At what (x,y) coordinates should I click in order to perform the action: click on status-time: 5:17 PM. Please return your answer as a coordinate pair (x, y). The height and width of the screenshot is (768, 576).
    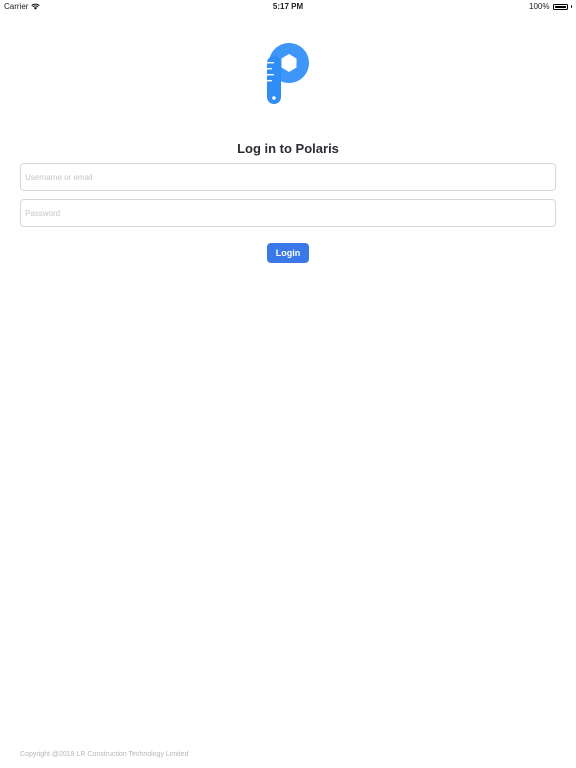
    Looking at the image, I should click on (288, 6).